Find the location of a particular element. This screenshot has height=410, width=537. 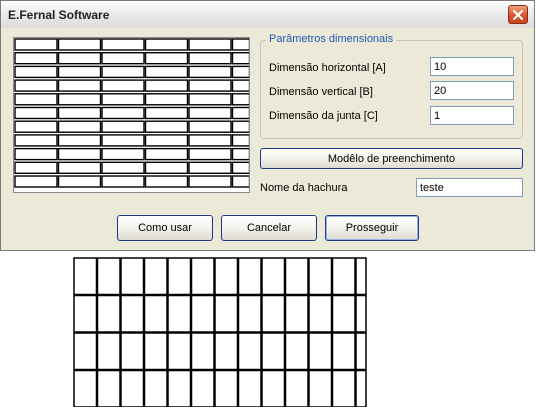

hatch-name-label: Nome da hachura is located at coordinates (304, 188).